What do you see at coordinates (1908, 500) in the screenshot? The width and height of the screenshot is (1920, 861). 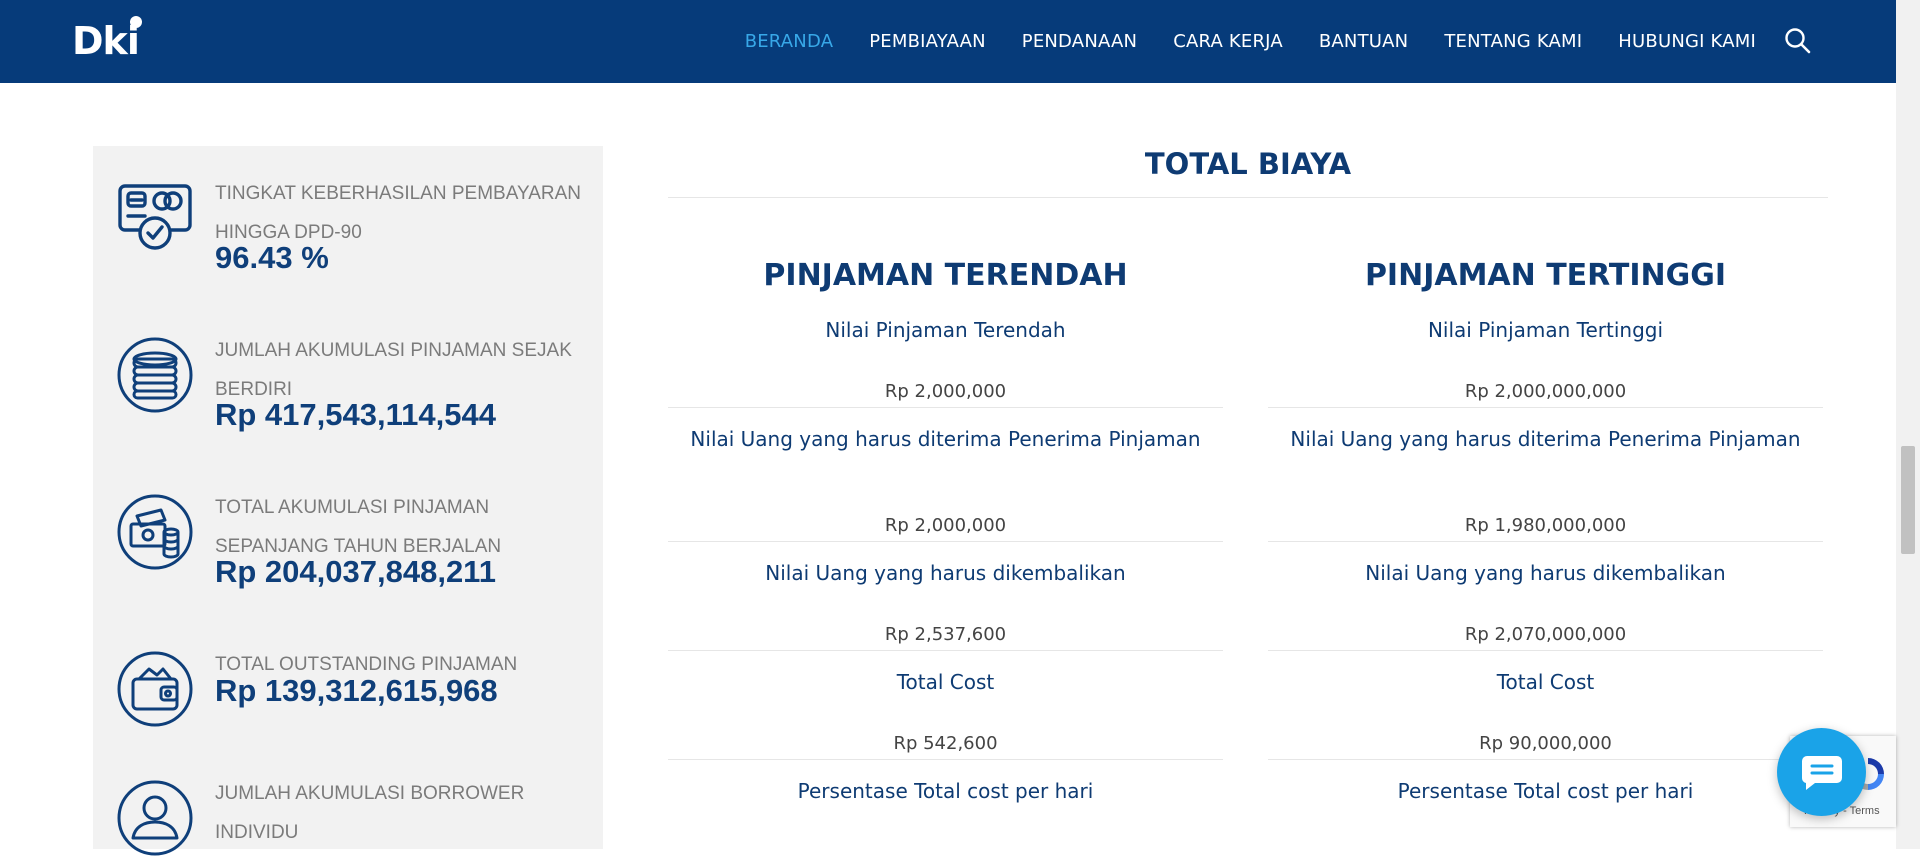 I see `scrollbar-thumb` at bounding box center [1908, 500].